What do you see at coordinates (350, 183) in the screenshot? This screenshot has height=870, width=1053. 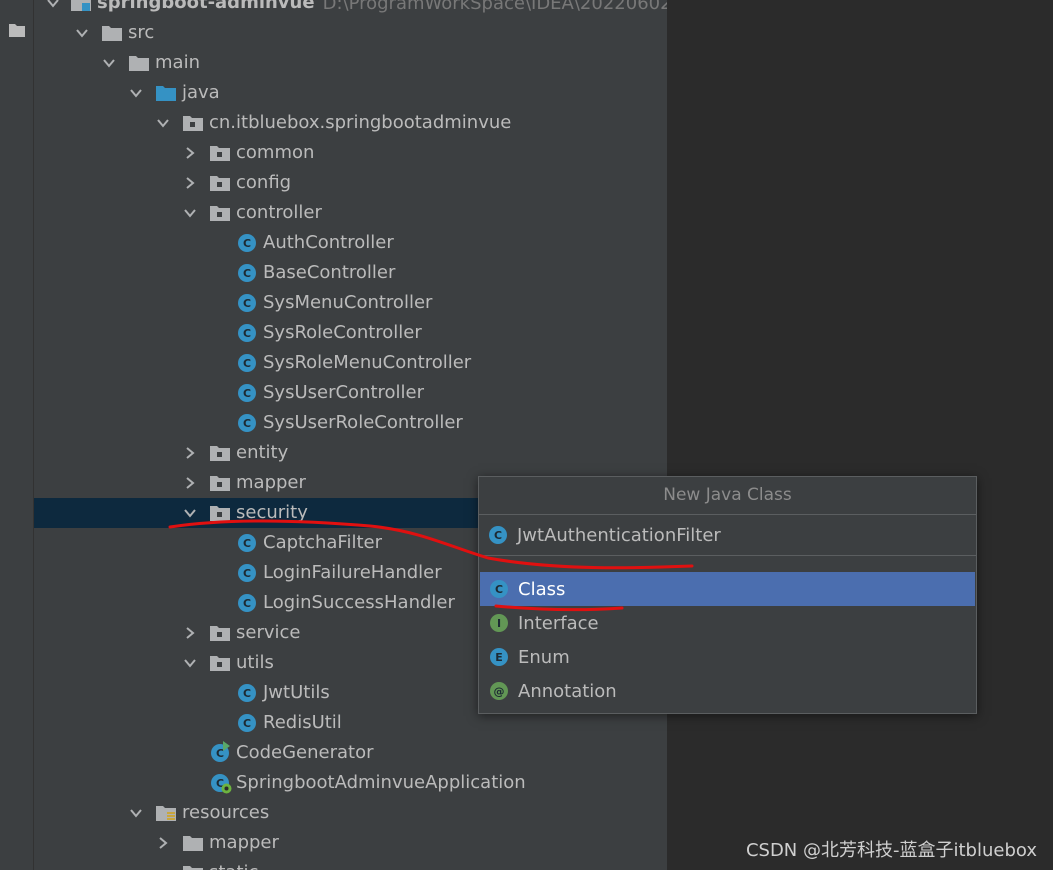 I see `tree-node-config: config` at bounding box center [350, 183].